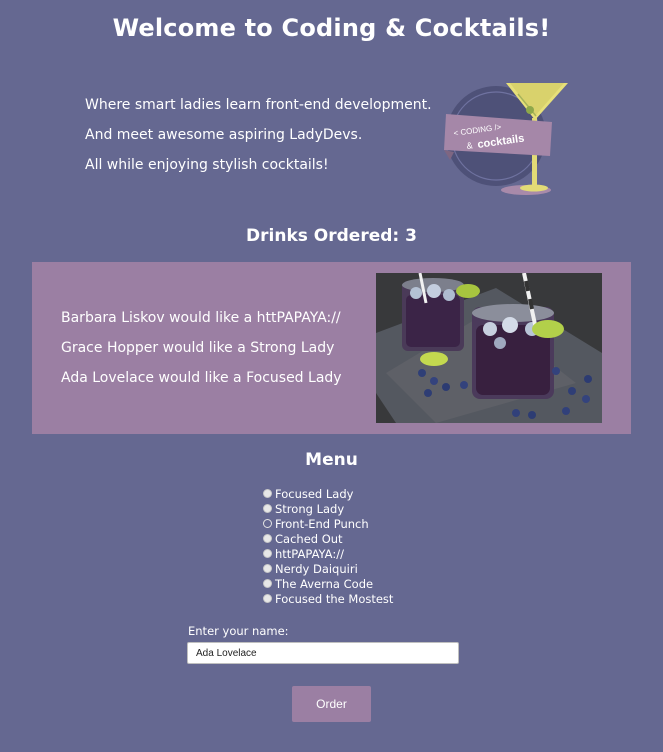  Describe the element at coordinates (310, 508) in the screenshot. I see `menu-option-label: Strong Lady` at that location.